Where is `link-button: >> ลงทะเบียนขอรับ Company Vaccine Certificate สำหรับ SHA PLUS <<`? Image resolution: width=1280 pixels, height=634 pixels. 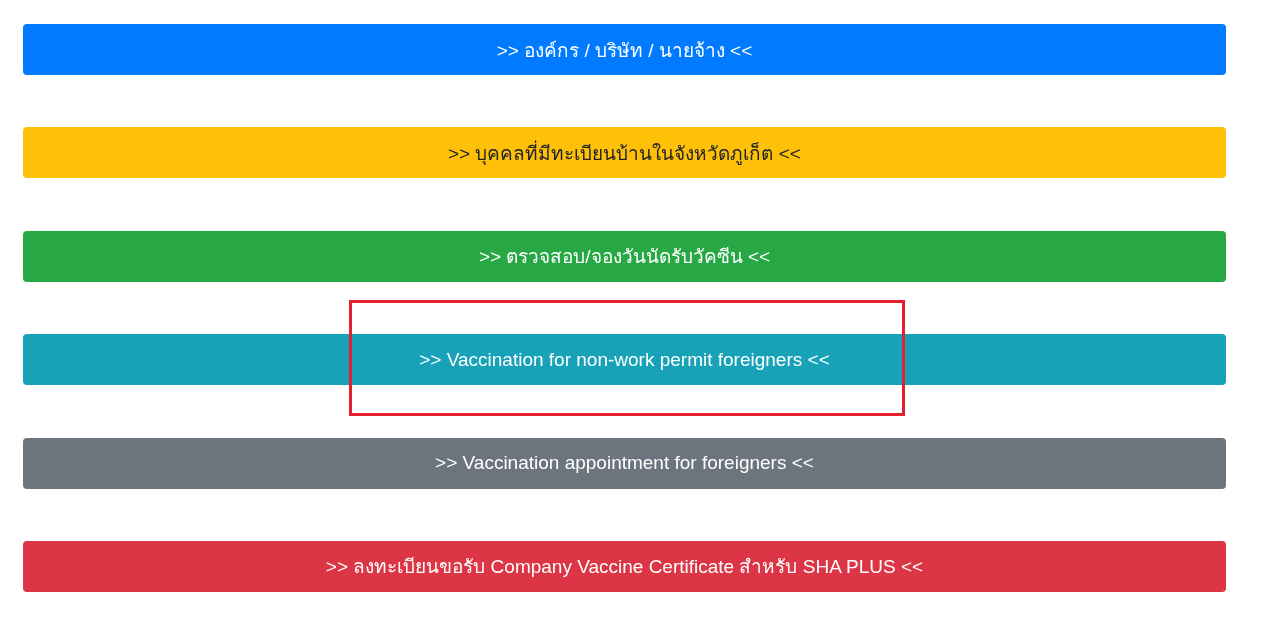
link-button: >> ลงทะเบียนขอรับ Company Vaccine Certificate สำหรับ SHA PLUS << is located at coordinates (624, 566).